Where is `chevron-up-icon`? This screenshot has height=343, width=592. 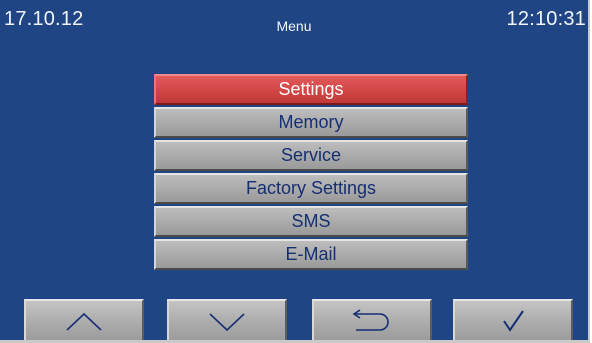
chevron-up-icon is located at coordinates (84, 321).